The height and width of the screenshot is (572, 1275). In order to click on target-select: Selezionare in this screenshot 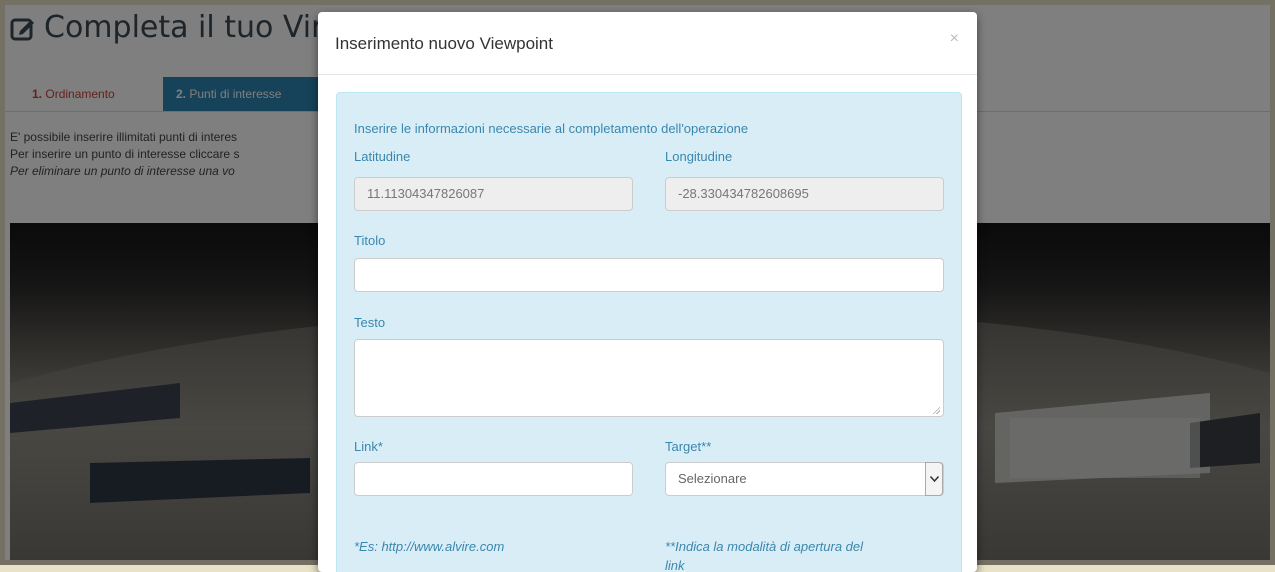, I will do `click(804, 479)`.